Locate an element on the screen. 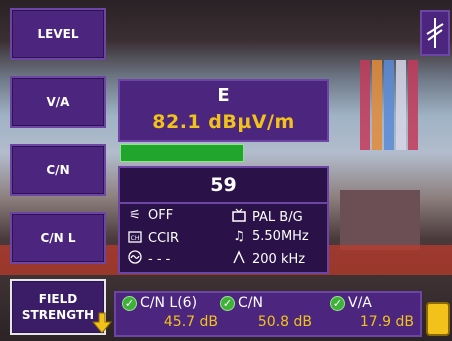 This screenshot has width=452, height=341. filter-value: OFF is located at coordinates (161, 215).